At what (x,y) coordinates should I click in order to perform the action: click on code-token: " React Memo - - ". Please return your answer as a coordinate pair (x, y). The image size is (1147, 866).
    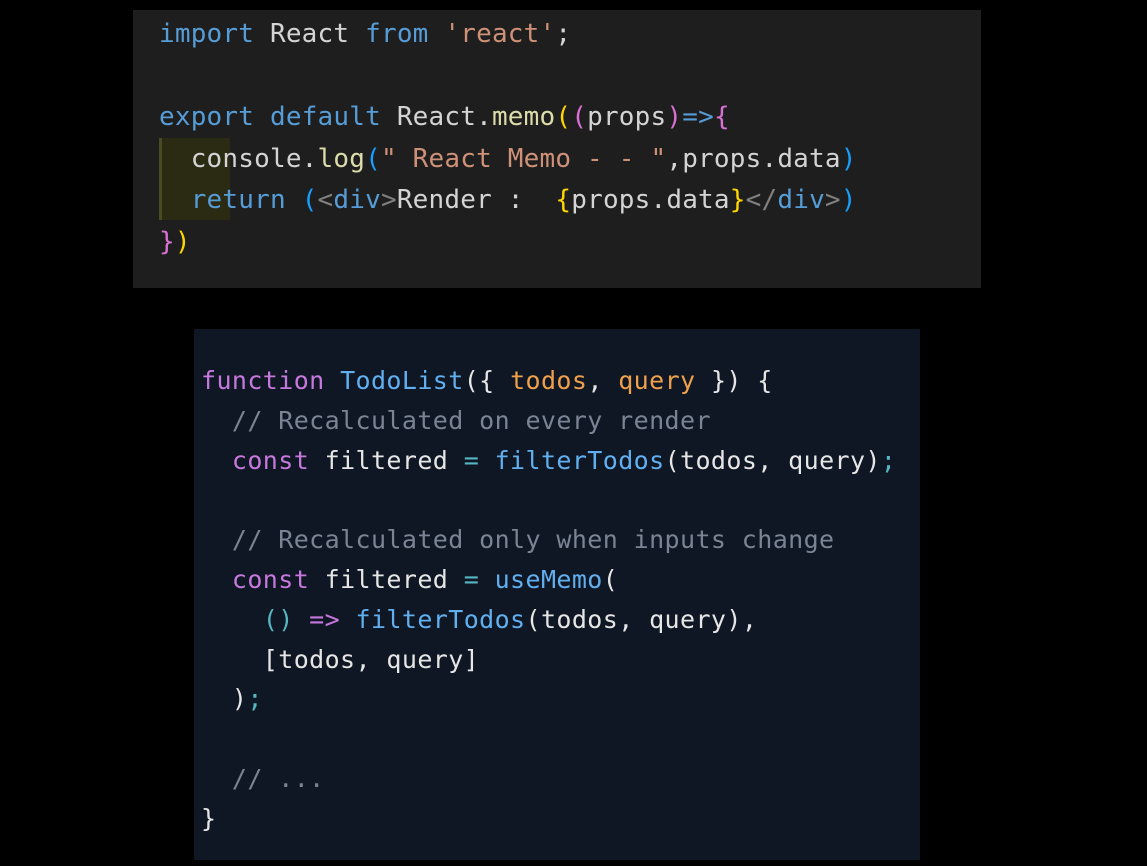
    Looking at the image, I should click on (523, 158).